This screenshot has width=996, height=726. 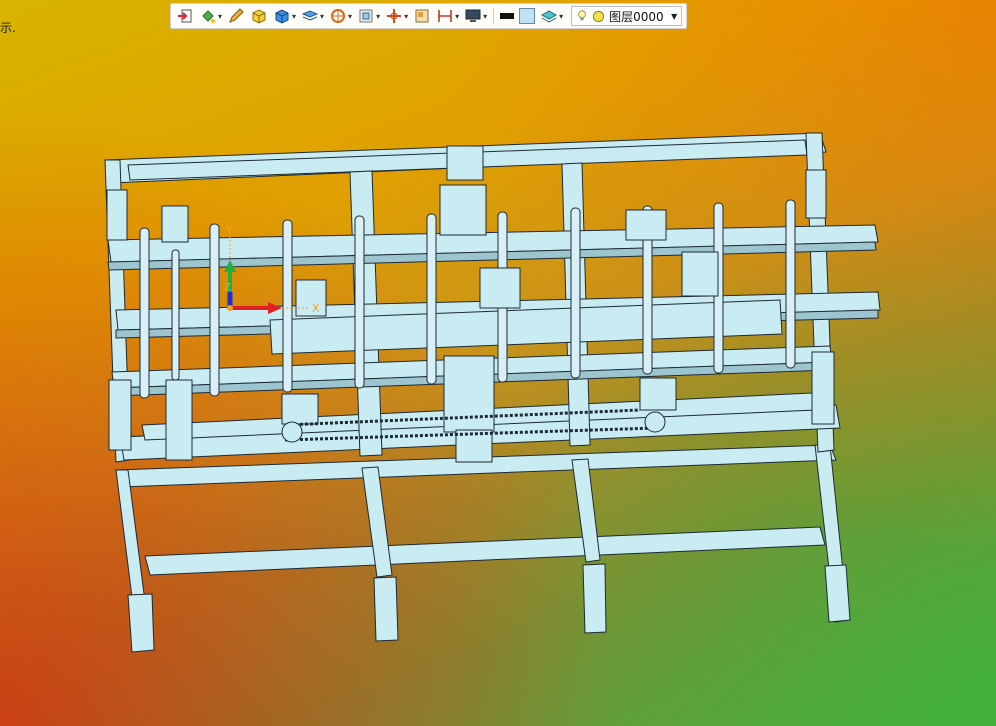 I want to click on axis-origin, so click(x=230, y=308).